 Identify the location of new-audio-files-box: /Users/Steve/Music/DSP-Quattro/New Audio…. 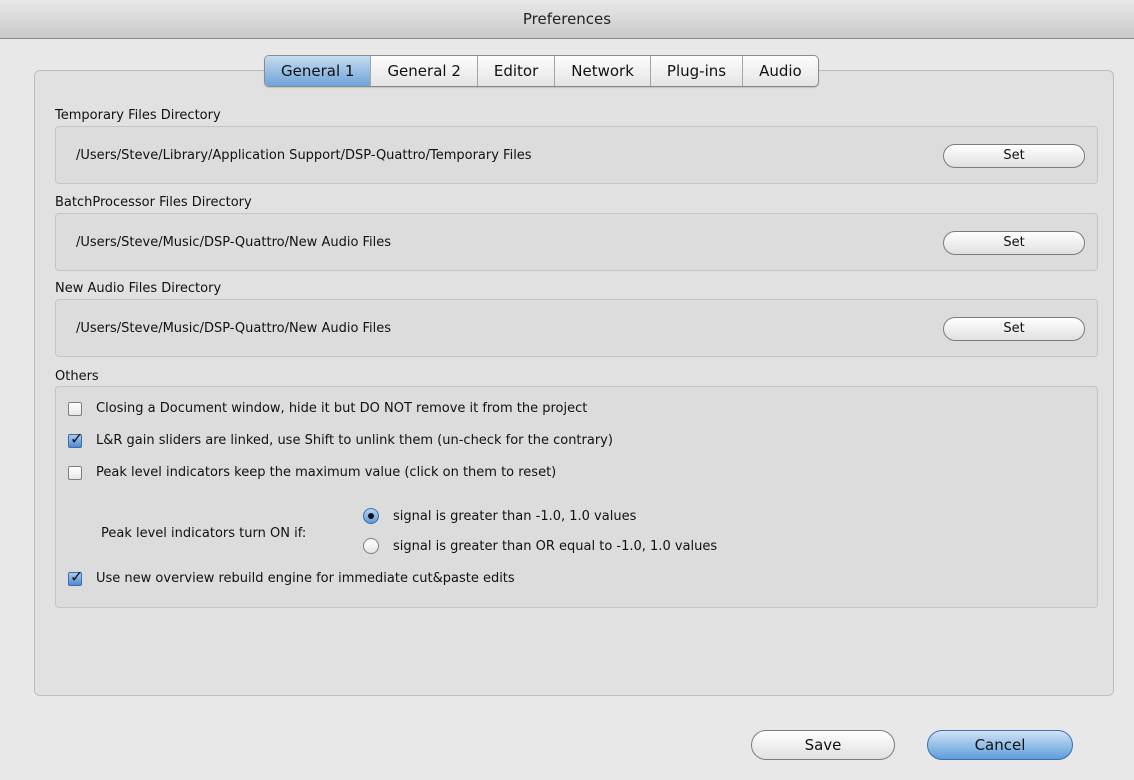
(576, 328).